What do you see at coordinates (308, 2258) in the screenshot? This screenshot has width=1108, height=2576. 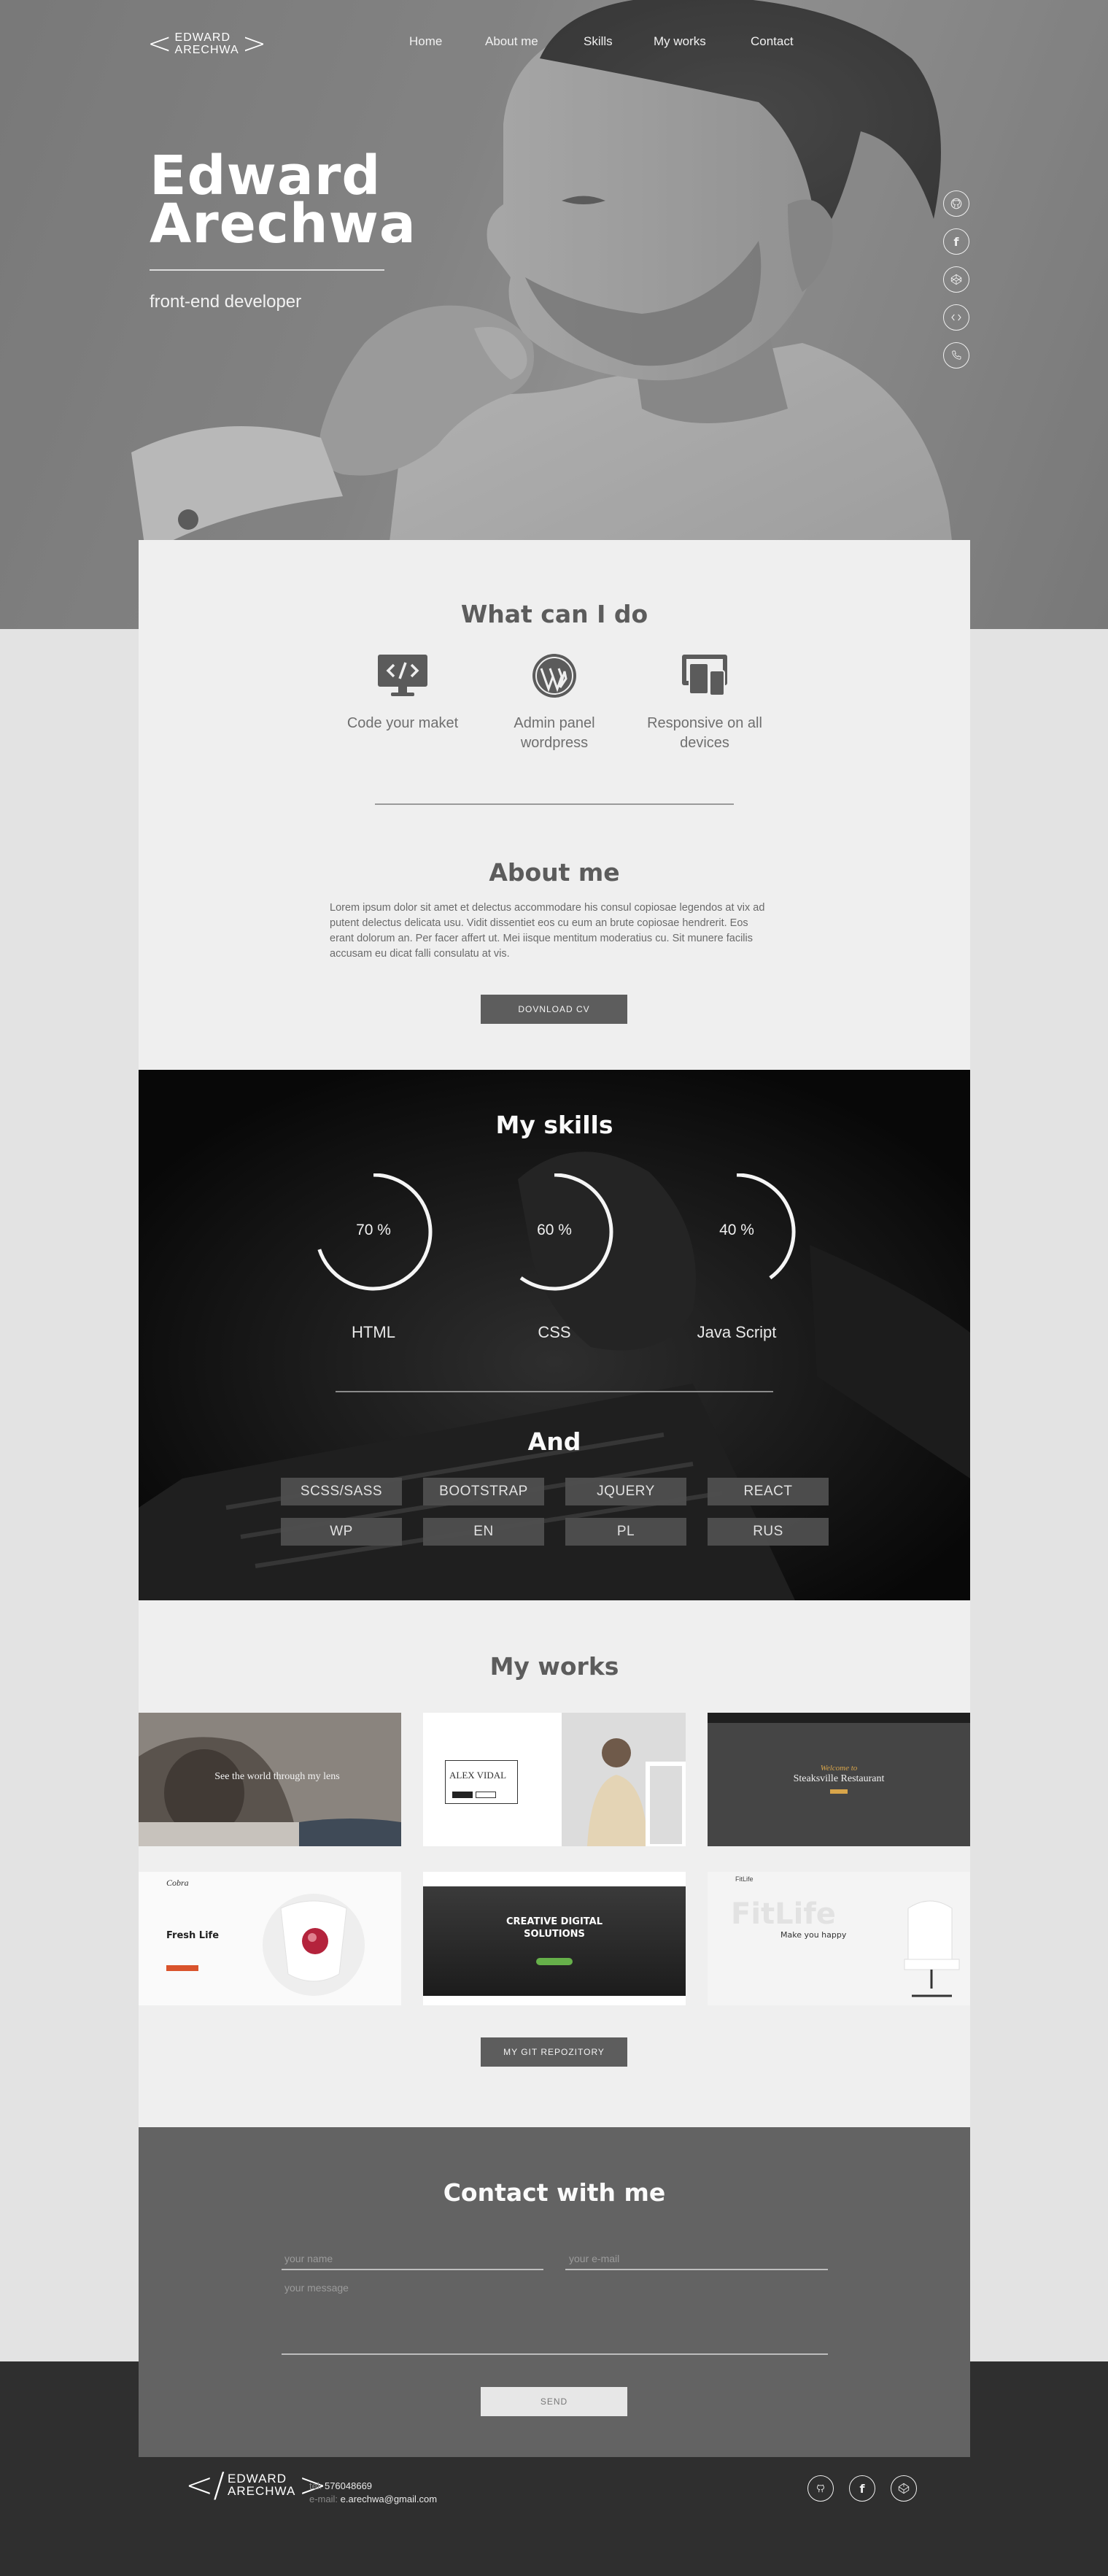 I see `name-input: your name` at bounding box center [308, 2258].